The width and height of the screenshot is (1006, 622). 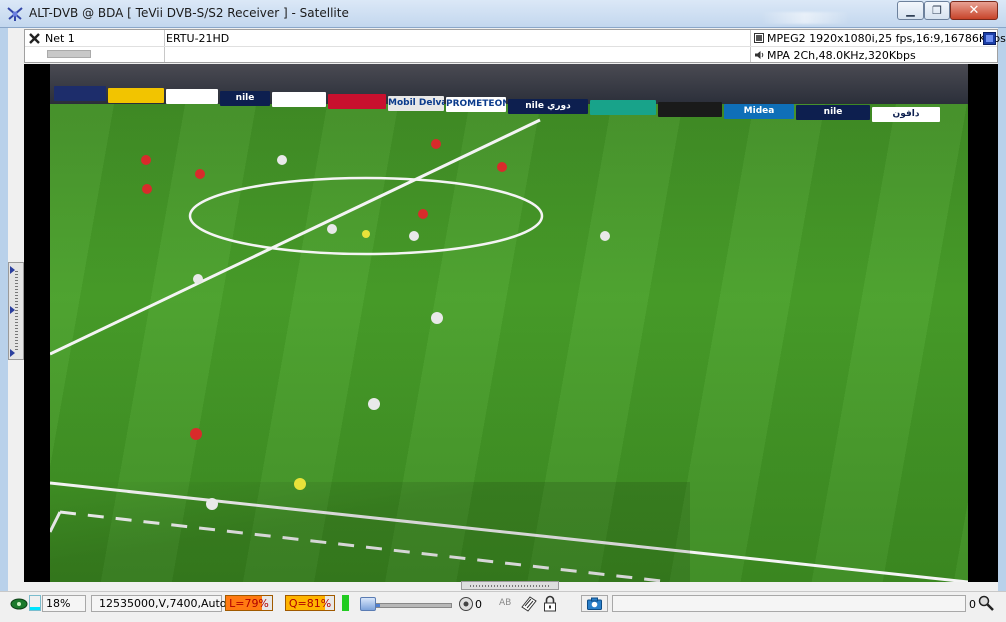 I want to click on signal-lock-indicator, so click(x=345, y=603).